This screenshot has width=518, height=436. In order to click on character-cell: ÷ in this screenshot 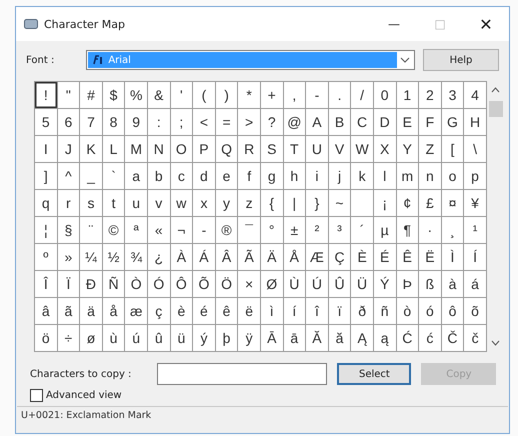, I will do `click(69, 338)`.